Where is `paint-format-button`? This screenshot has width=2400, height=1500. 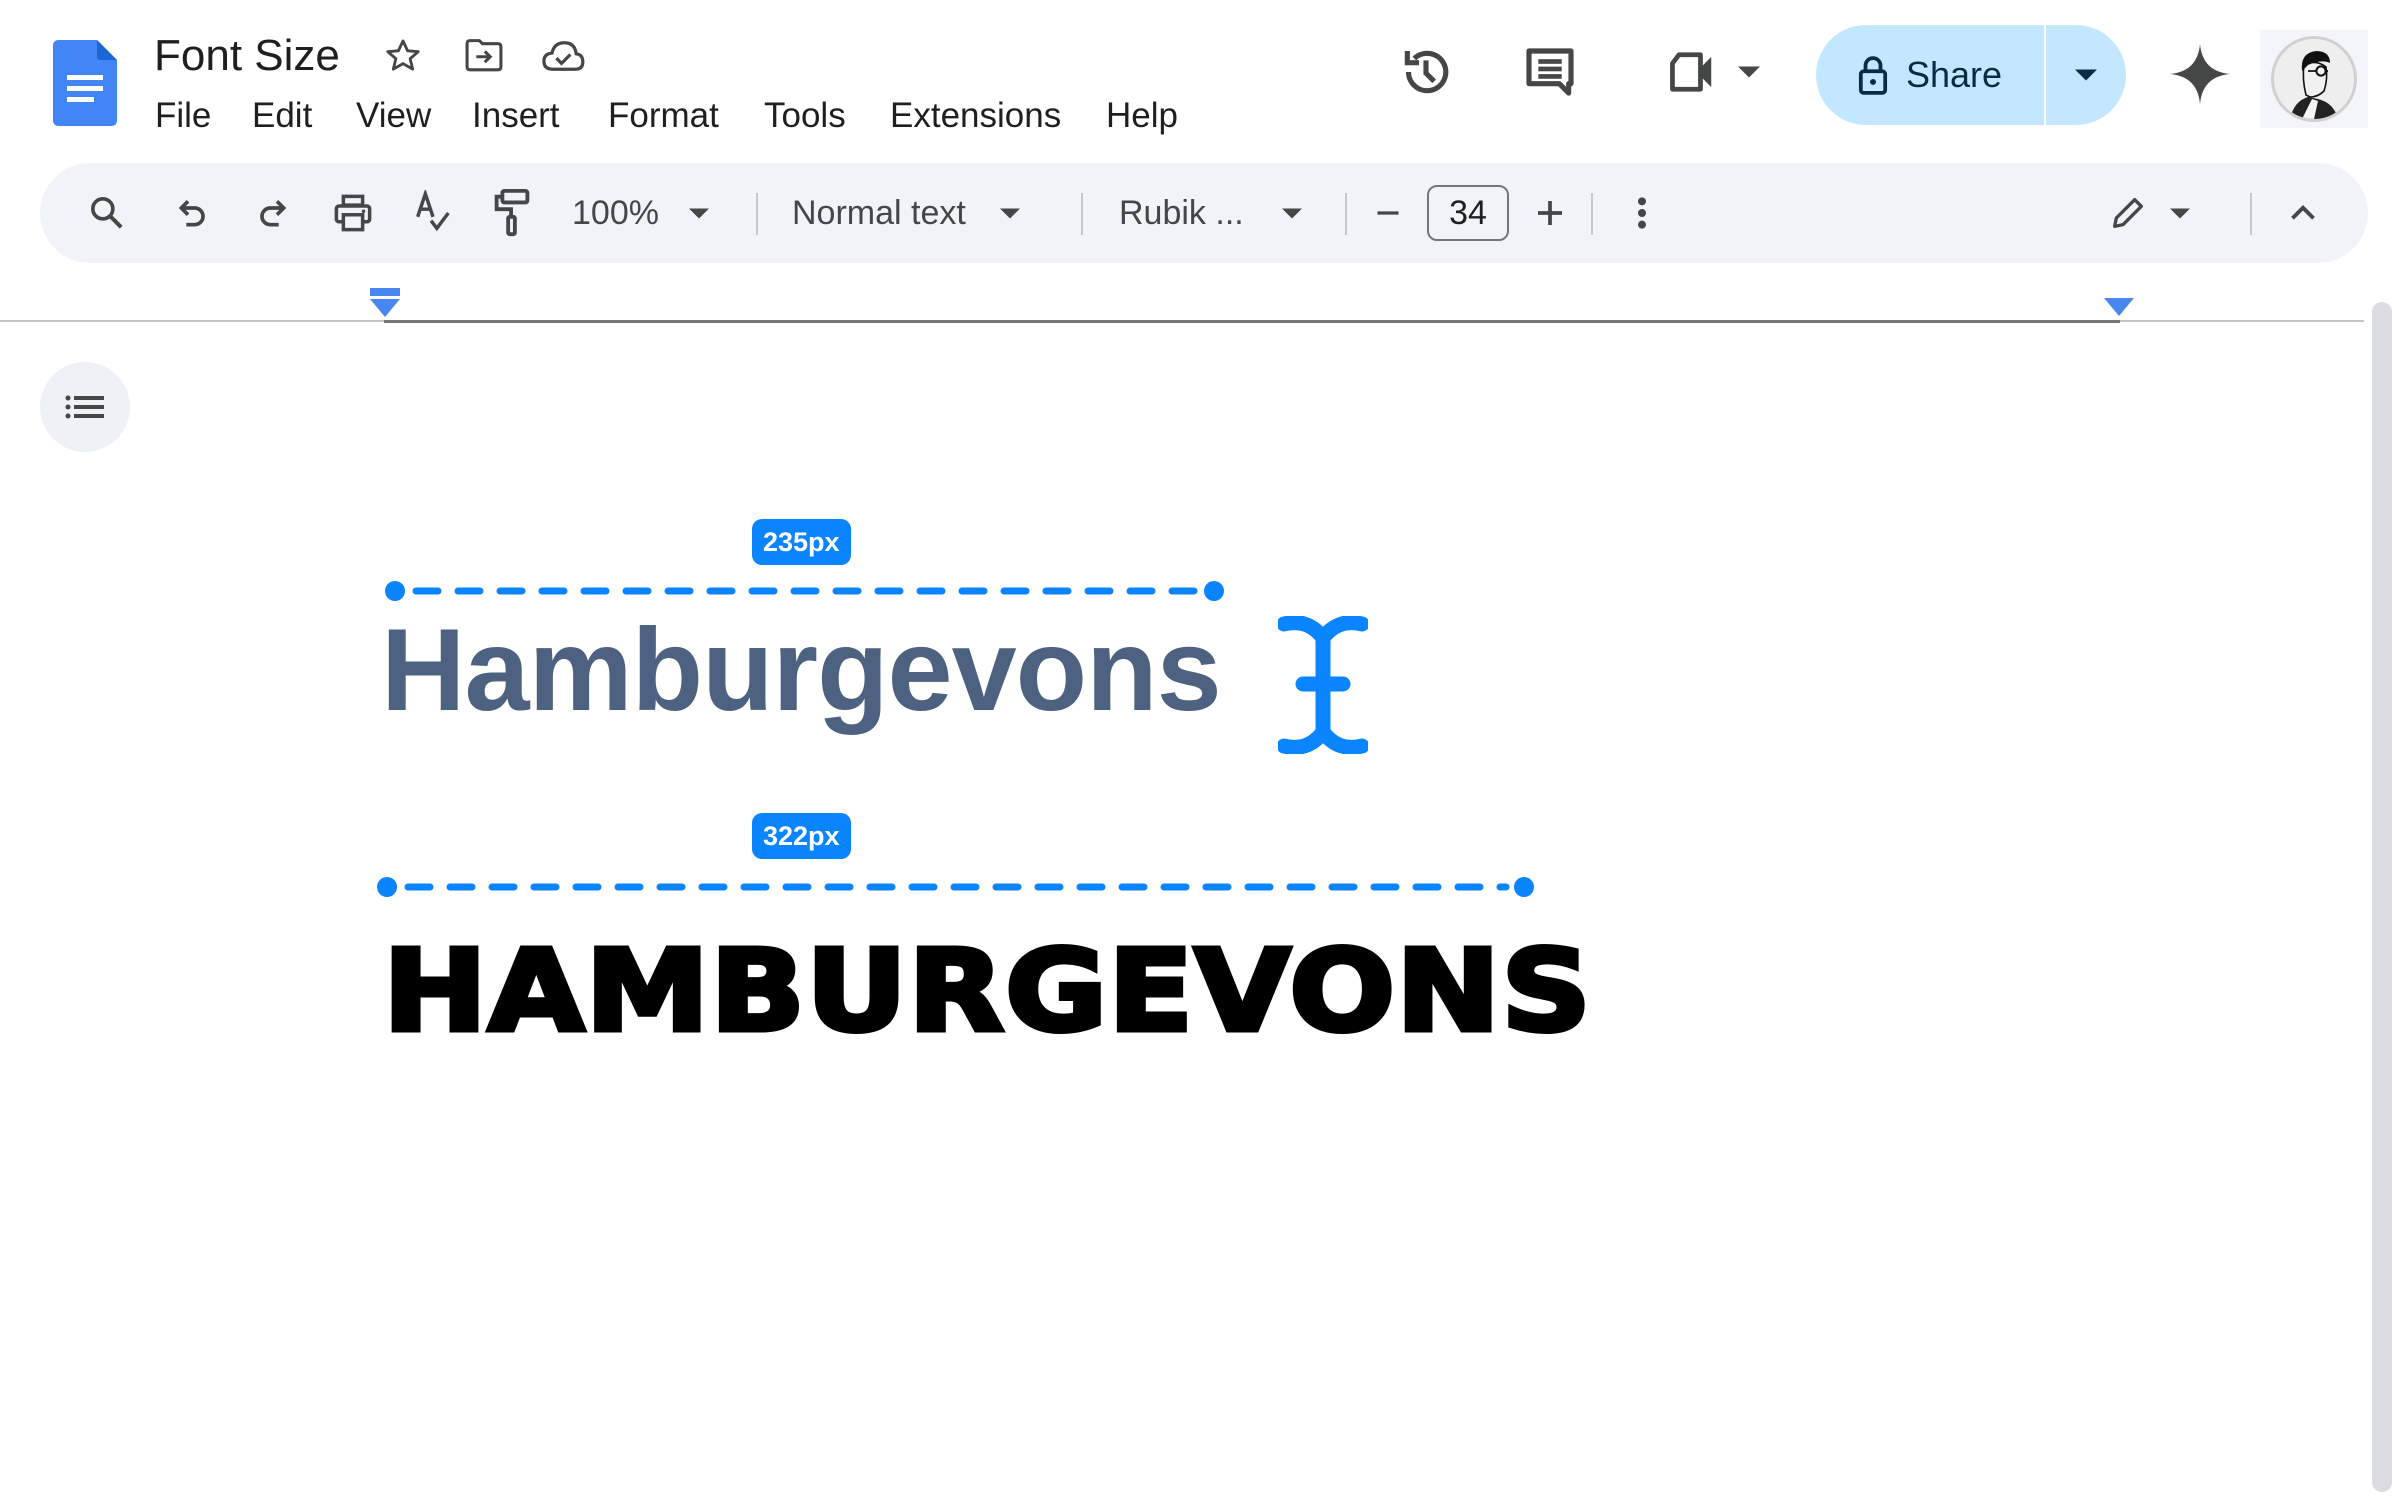
paint-format-button is located at coordinates (512, 213).